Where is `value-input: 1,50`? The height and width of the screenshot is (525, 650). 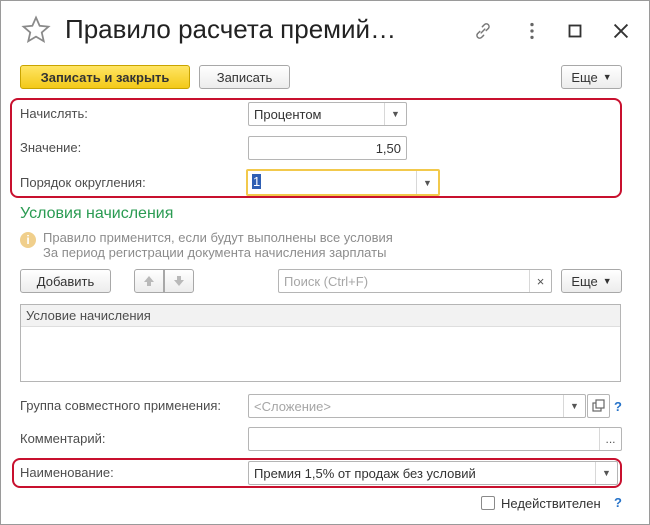
value-input: 1,50 is located at coordinates (327, 148).